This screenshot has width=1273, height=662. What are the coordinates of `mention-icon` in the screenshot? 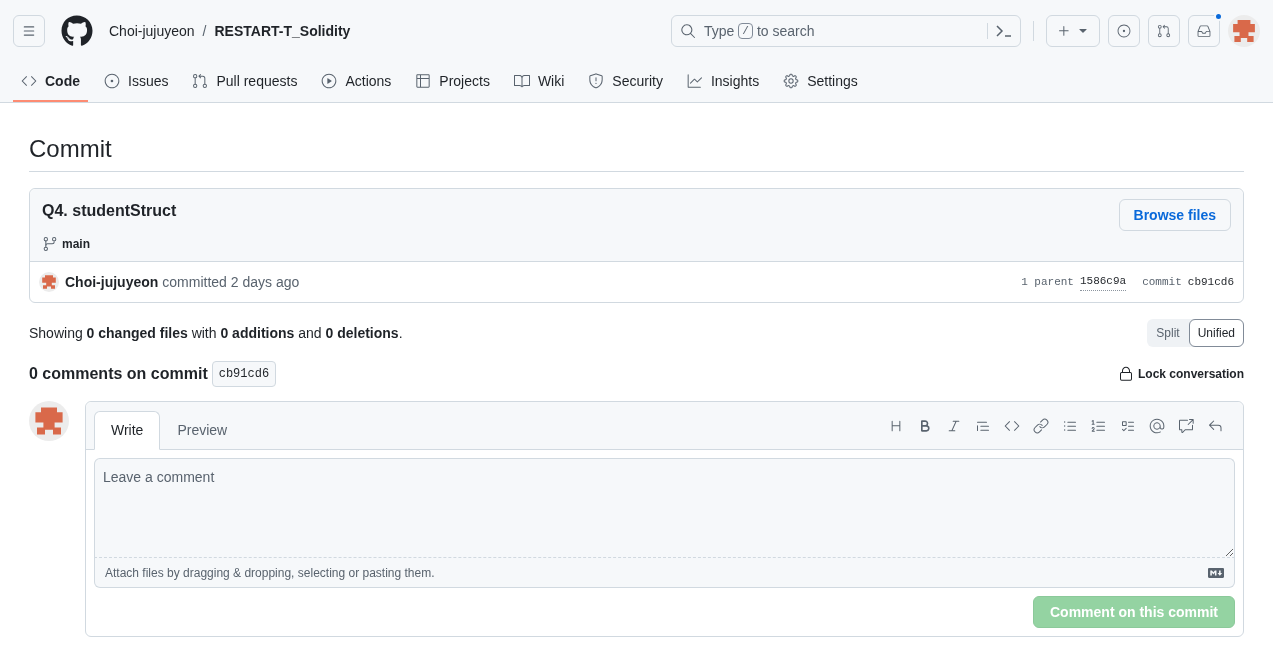 It's located at (1157, 425).